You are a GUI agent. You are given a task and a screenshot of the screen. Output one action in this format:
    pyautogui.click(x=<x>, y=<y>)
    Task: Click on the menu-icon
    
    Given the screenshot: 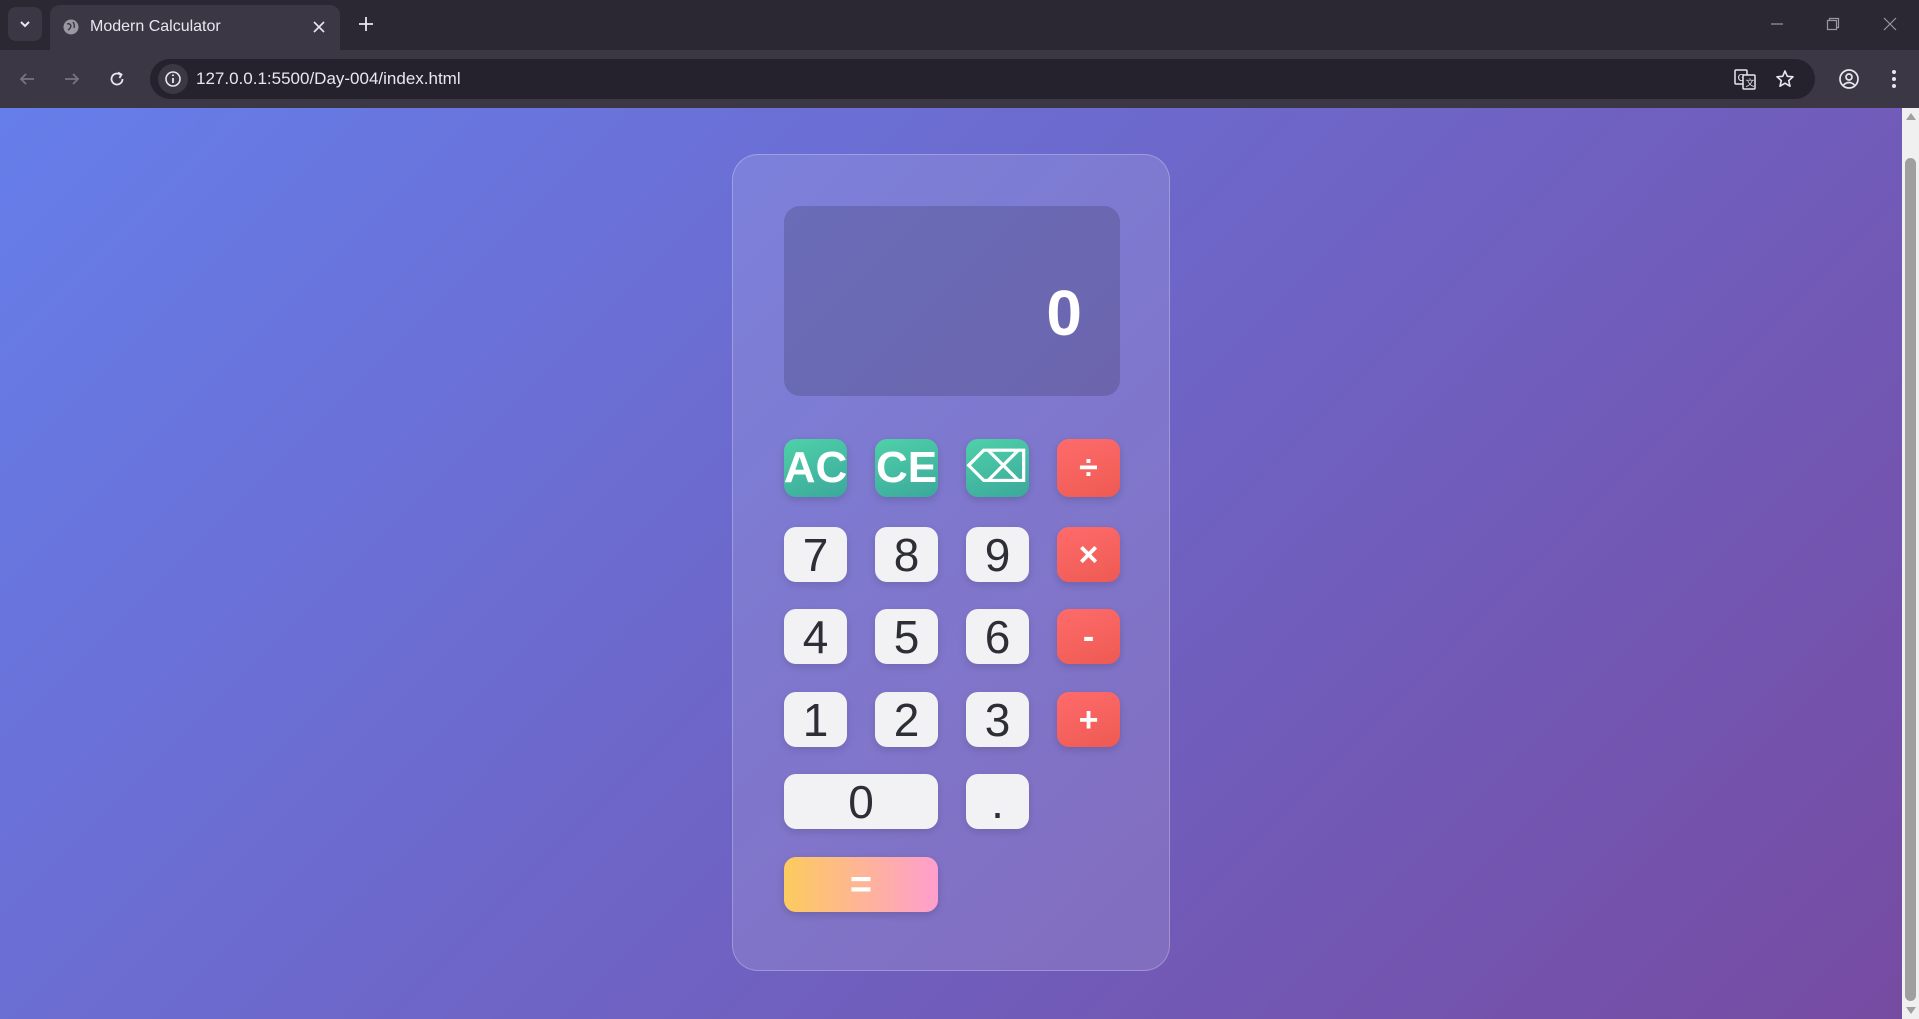 What is the action you would take?
    pyautogui.click(x=1894, y=79)
    